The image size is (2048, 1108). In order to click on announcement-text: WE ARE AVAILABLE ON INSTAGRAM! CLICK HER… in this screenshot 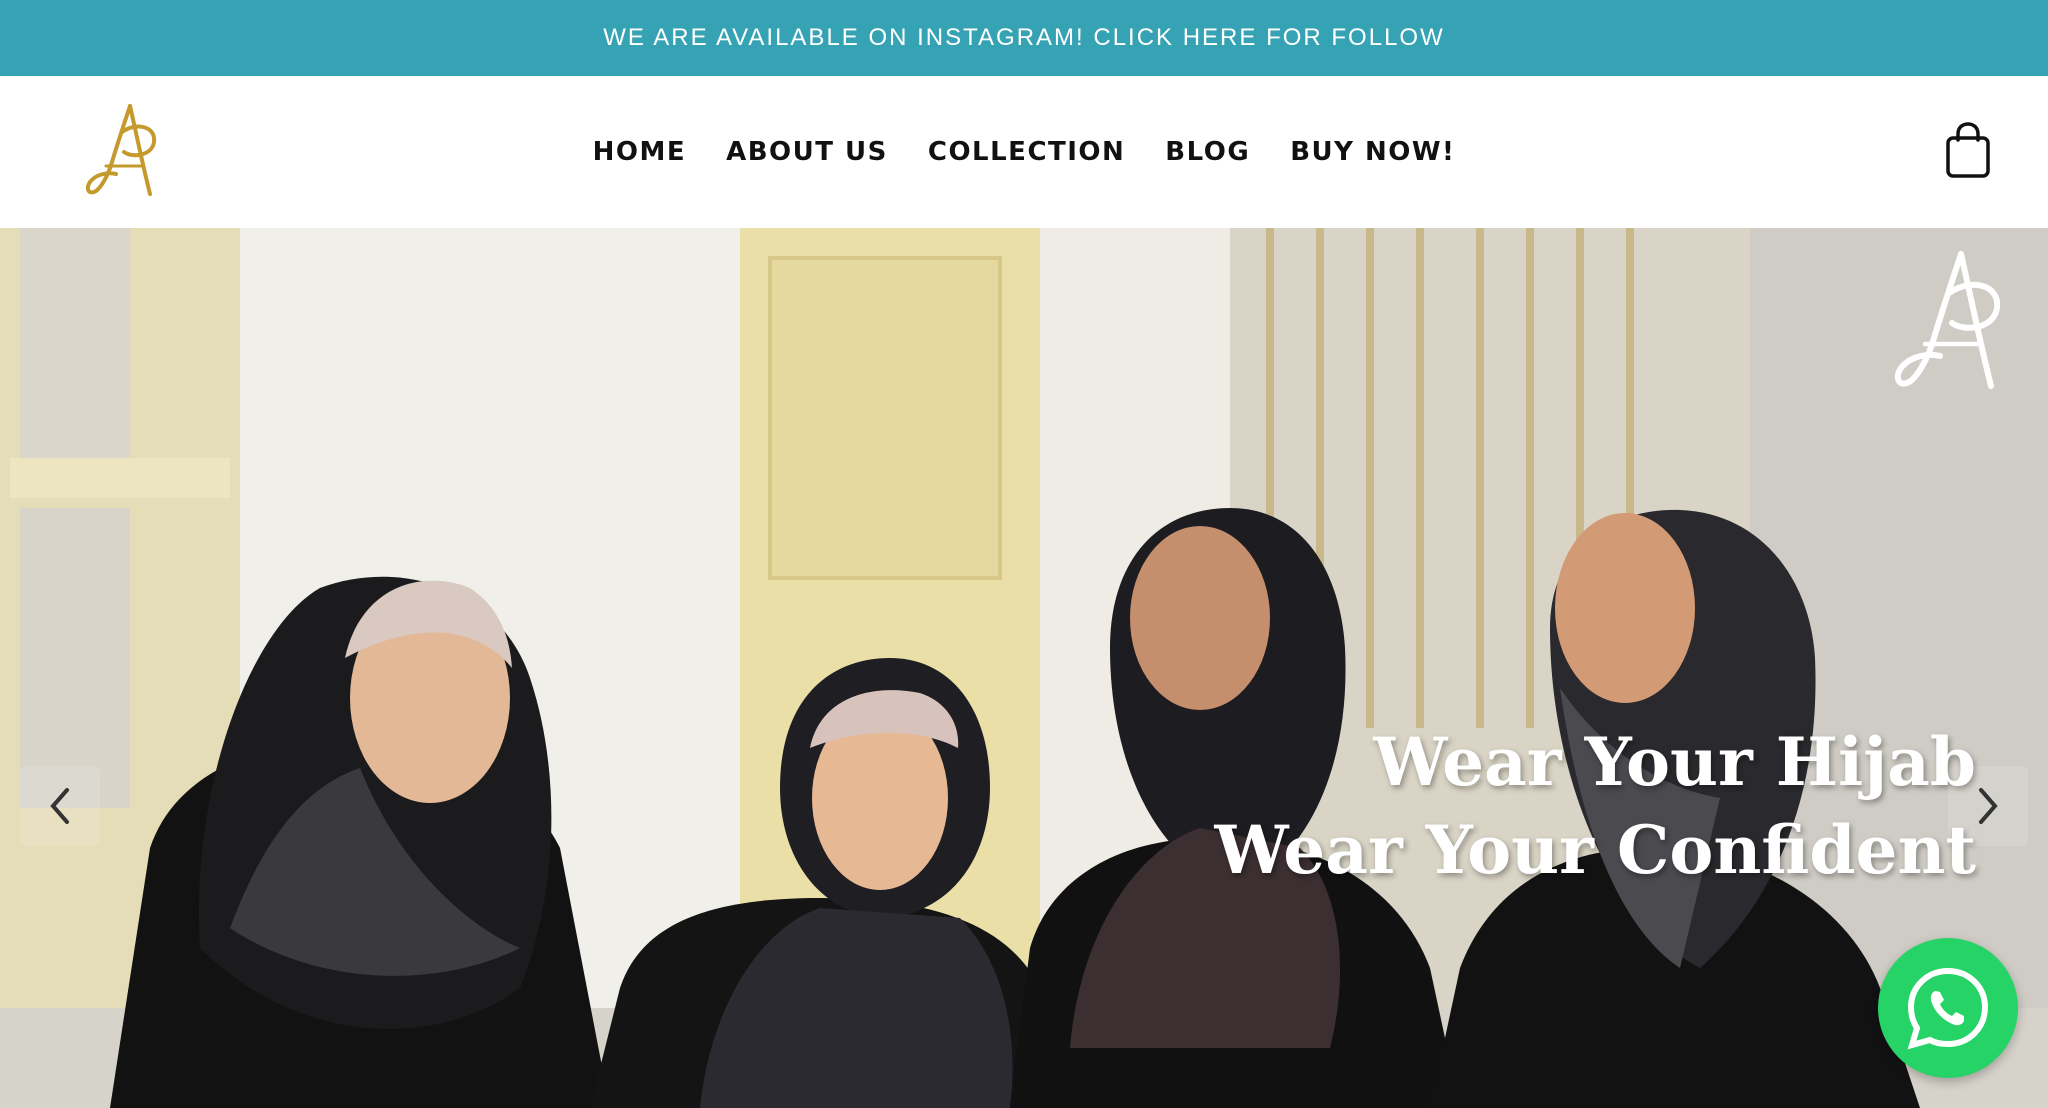, I will do `click(1024, 37)`.